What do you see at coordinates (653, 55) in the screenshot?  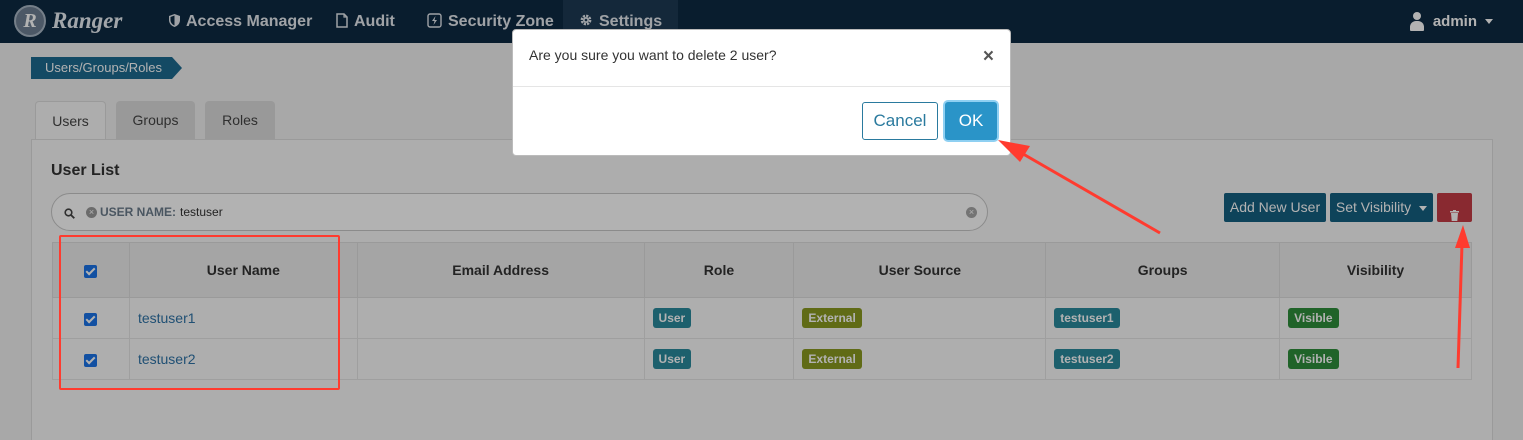 I see `dialog-message: Are you sure you want to delete 2 user?` at bounding box center [653, 55].